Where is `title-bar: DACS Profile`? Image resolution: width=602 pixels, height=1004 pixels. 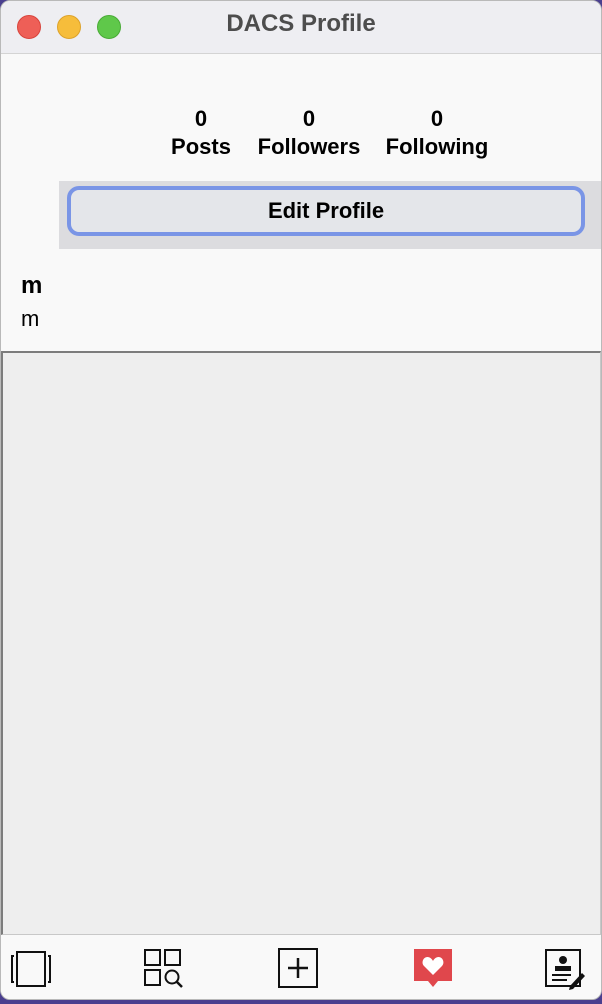
title-bar: DACS Profile is located at coordinates (301, 27).